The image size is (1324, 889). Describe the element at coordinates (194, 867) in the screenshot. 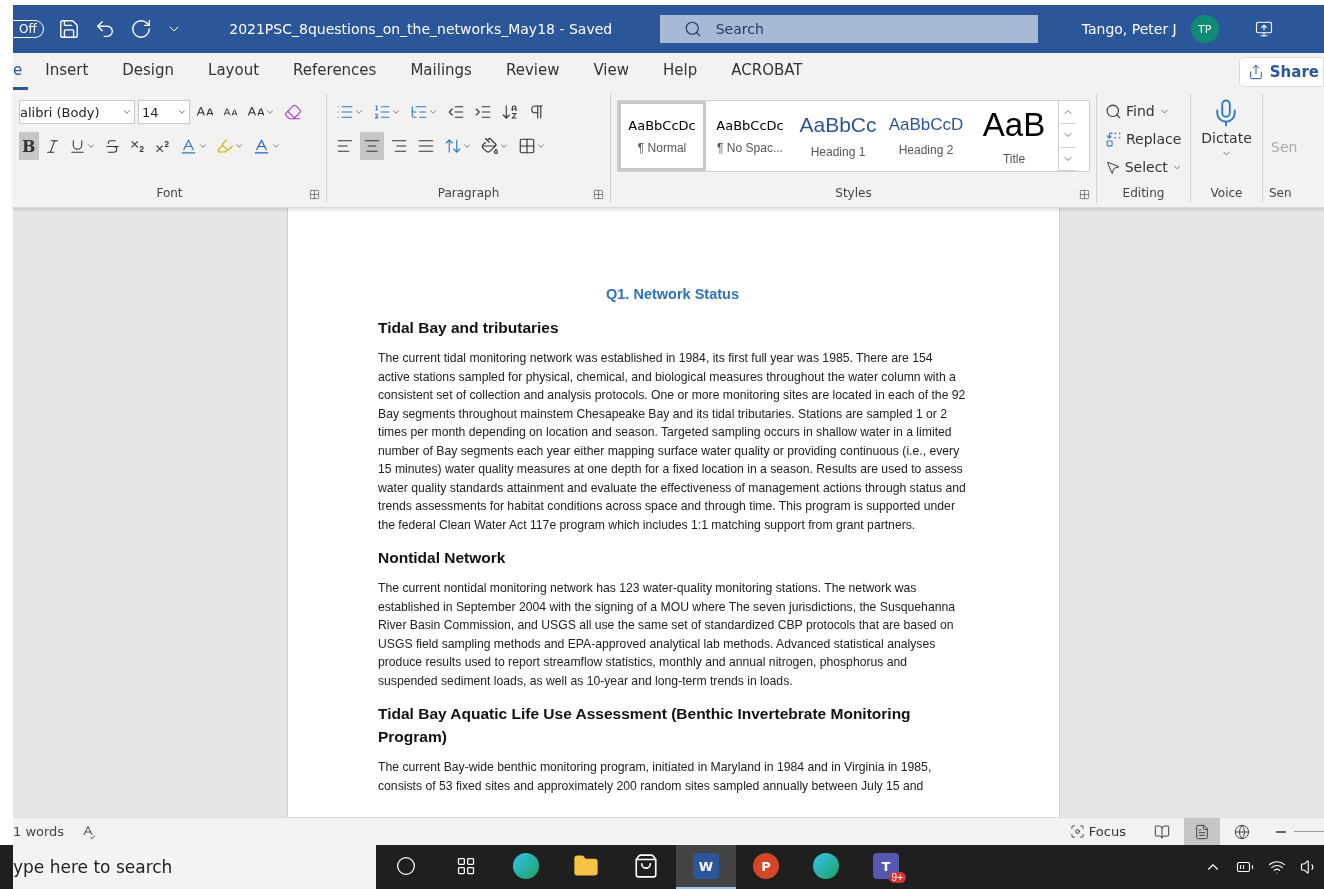

I see `taskbar-search-field: ype here to search` at that location.